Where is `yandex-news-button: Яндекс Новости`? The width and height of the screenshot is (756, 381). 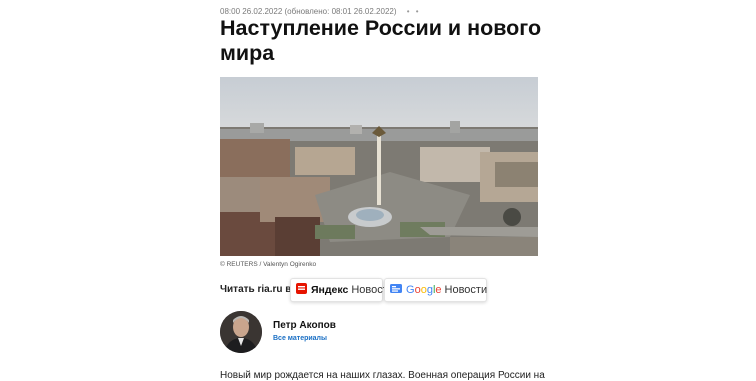 yandex-news-button: Яндекс Новости is located at coordinates (342, 290).